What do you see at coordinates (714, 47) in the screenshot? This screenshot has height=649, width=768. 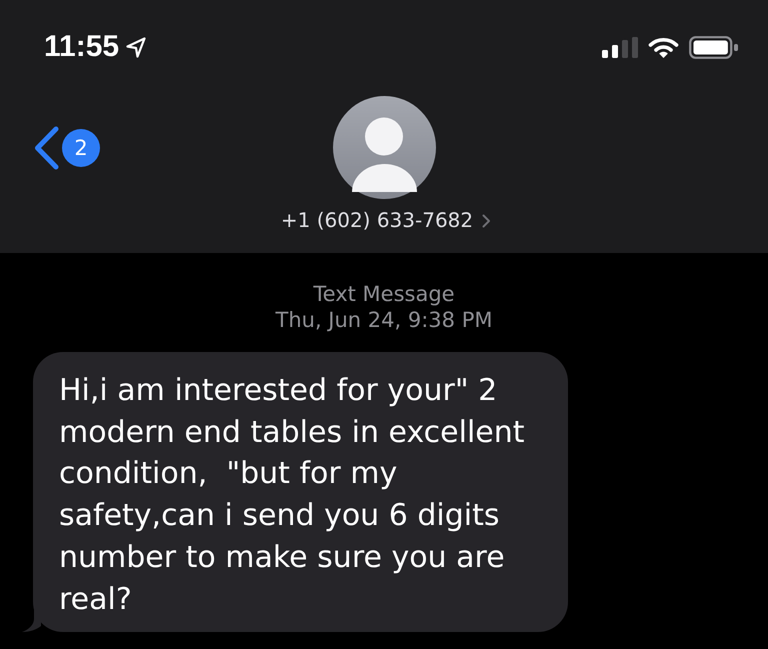 I see `battery-icon` at bounding box center [714, 47].